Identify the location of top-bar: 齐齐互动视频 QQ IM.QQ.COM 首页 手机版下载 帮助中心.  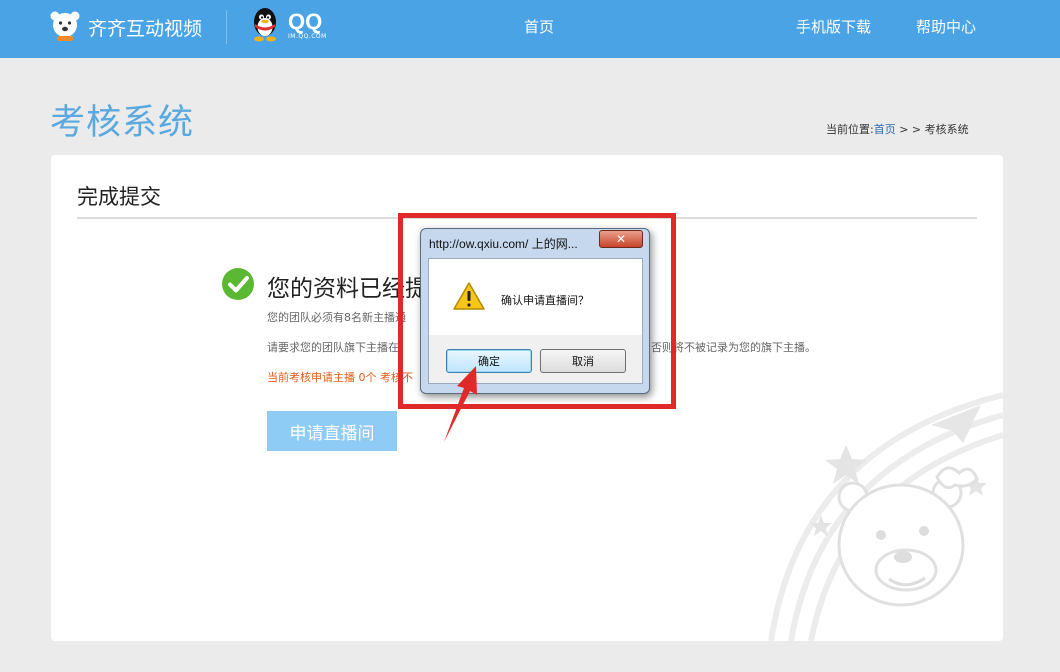
(530, 29).